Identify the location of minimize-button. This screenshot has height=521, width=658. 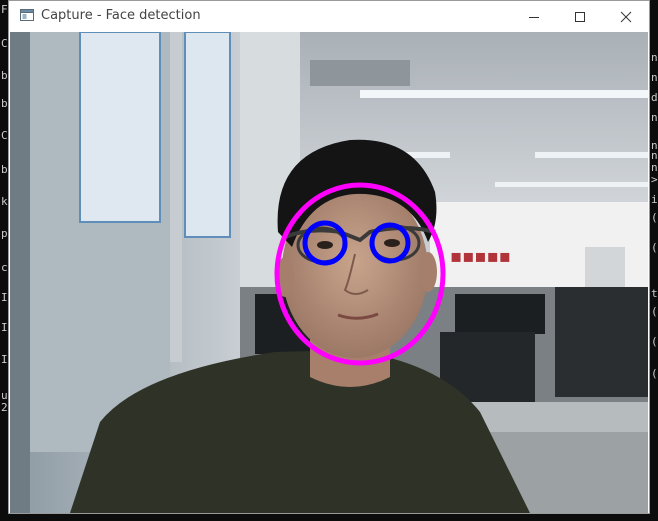
(534, 16).